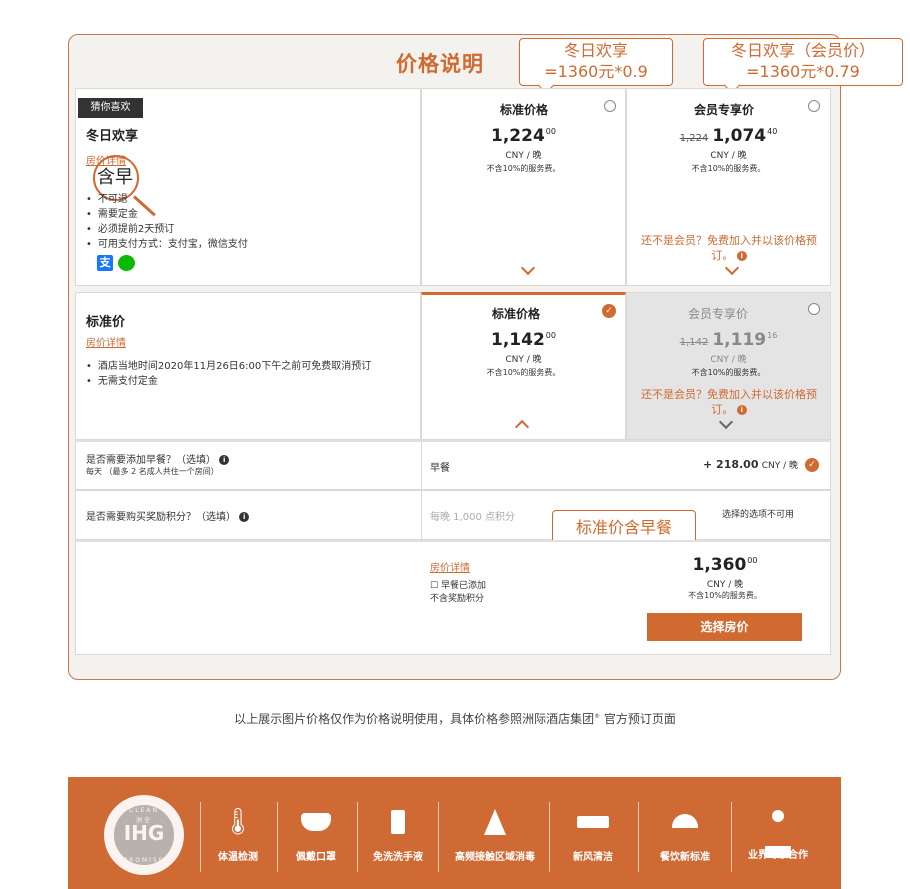 The height and width of the screenshot is (889, 910). Describe the element at coordinates (238, 822) in the screenshot. I see `thermometer-icon: 🌡` at that location.